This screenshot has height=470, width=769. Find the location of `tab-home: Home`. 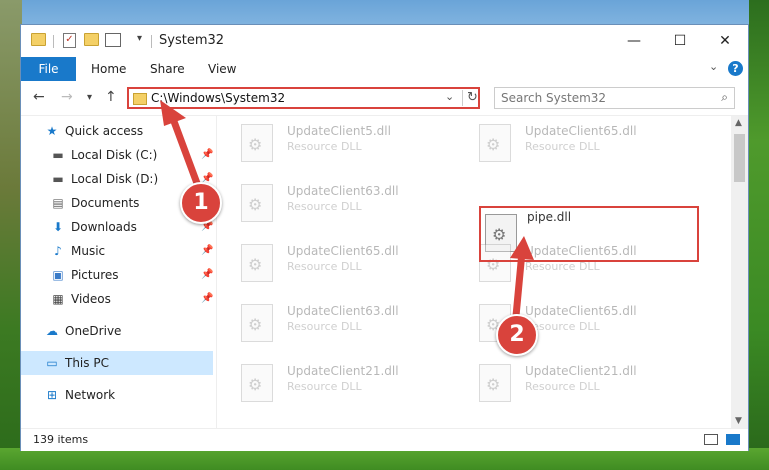

tab-home: Home is located at coordinates (108, 69).